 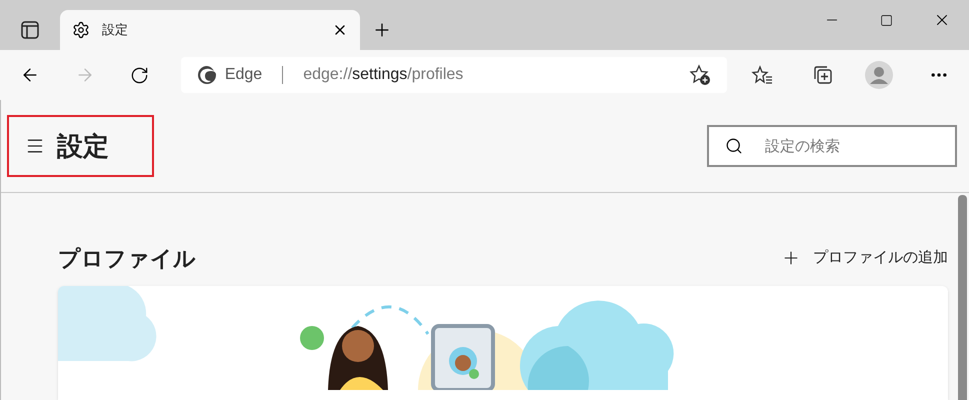 What do you see at coordinates (81, 30) in the screenshot?
I see `gear-icon` at bounding box center [81, 30].